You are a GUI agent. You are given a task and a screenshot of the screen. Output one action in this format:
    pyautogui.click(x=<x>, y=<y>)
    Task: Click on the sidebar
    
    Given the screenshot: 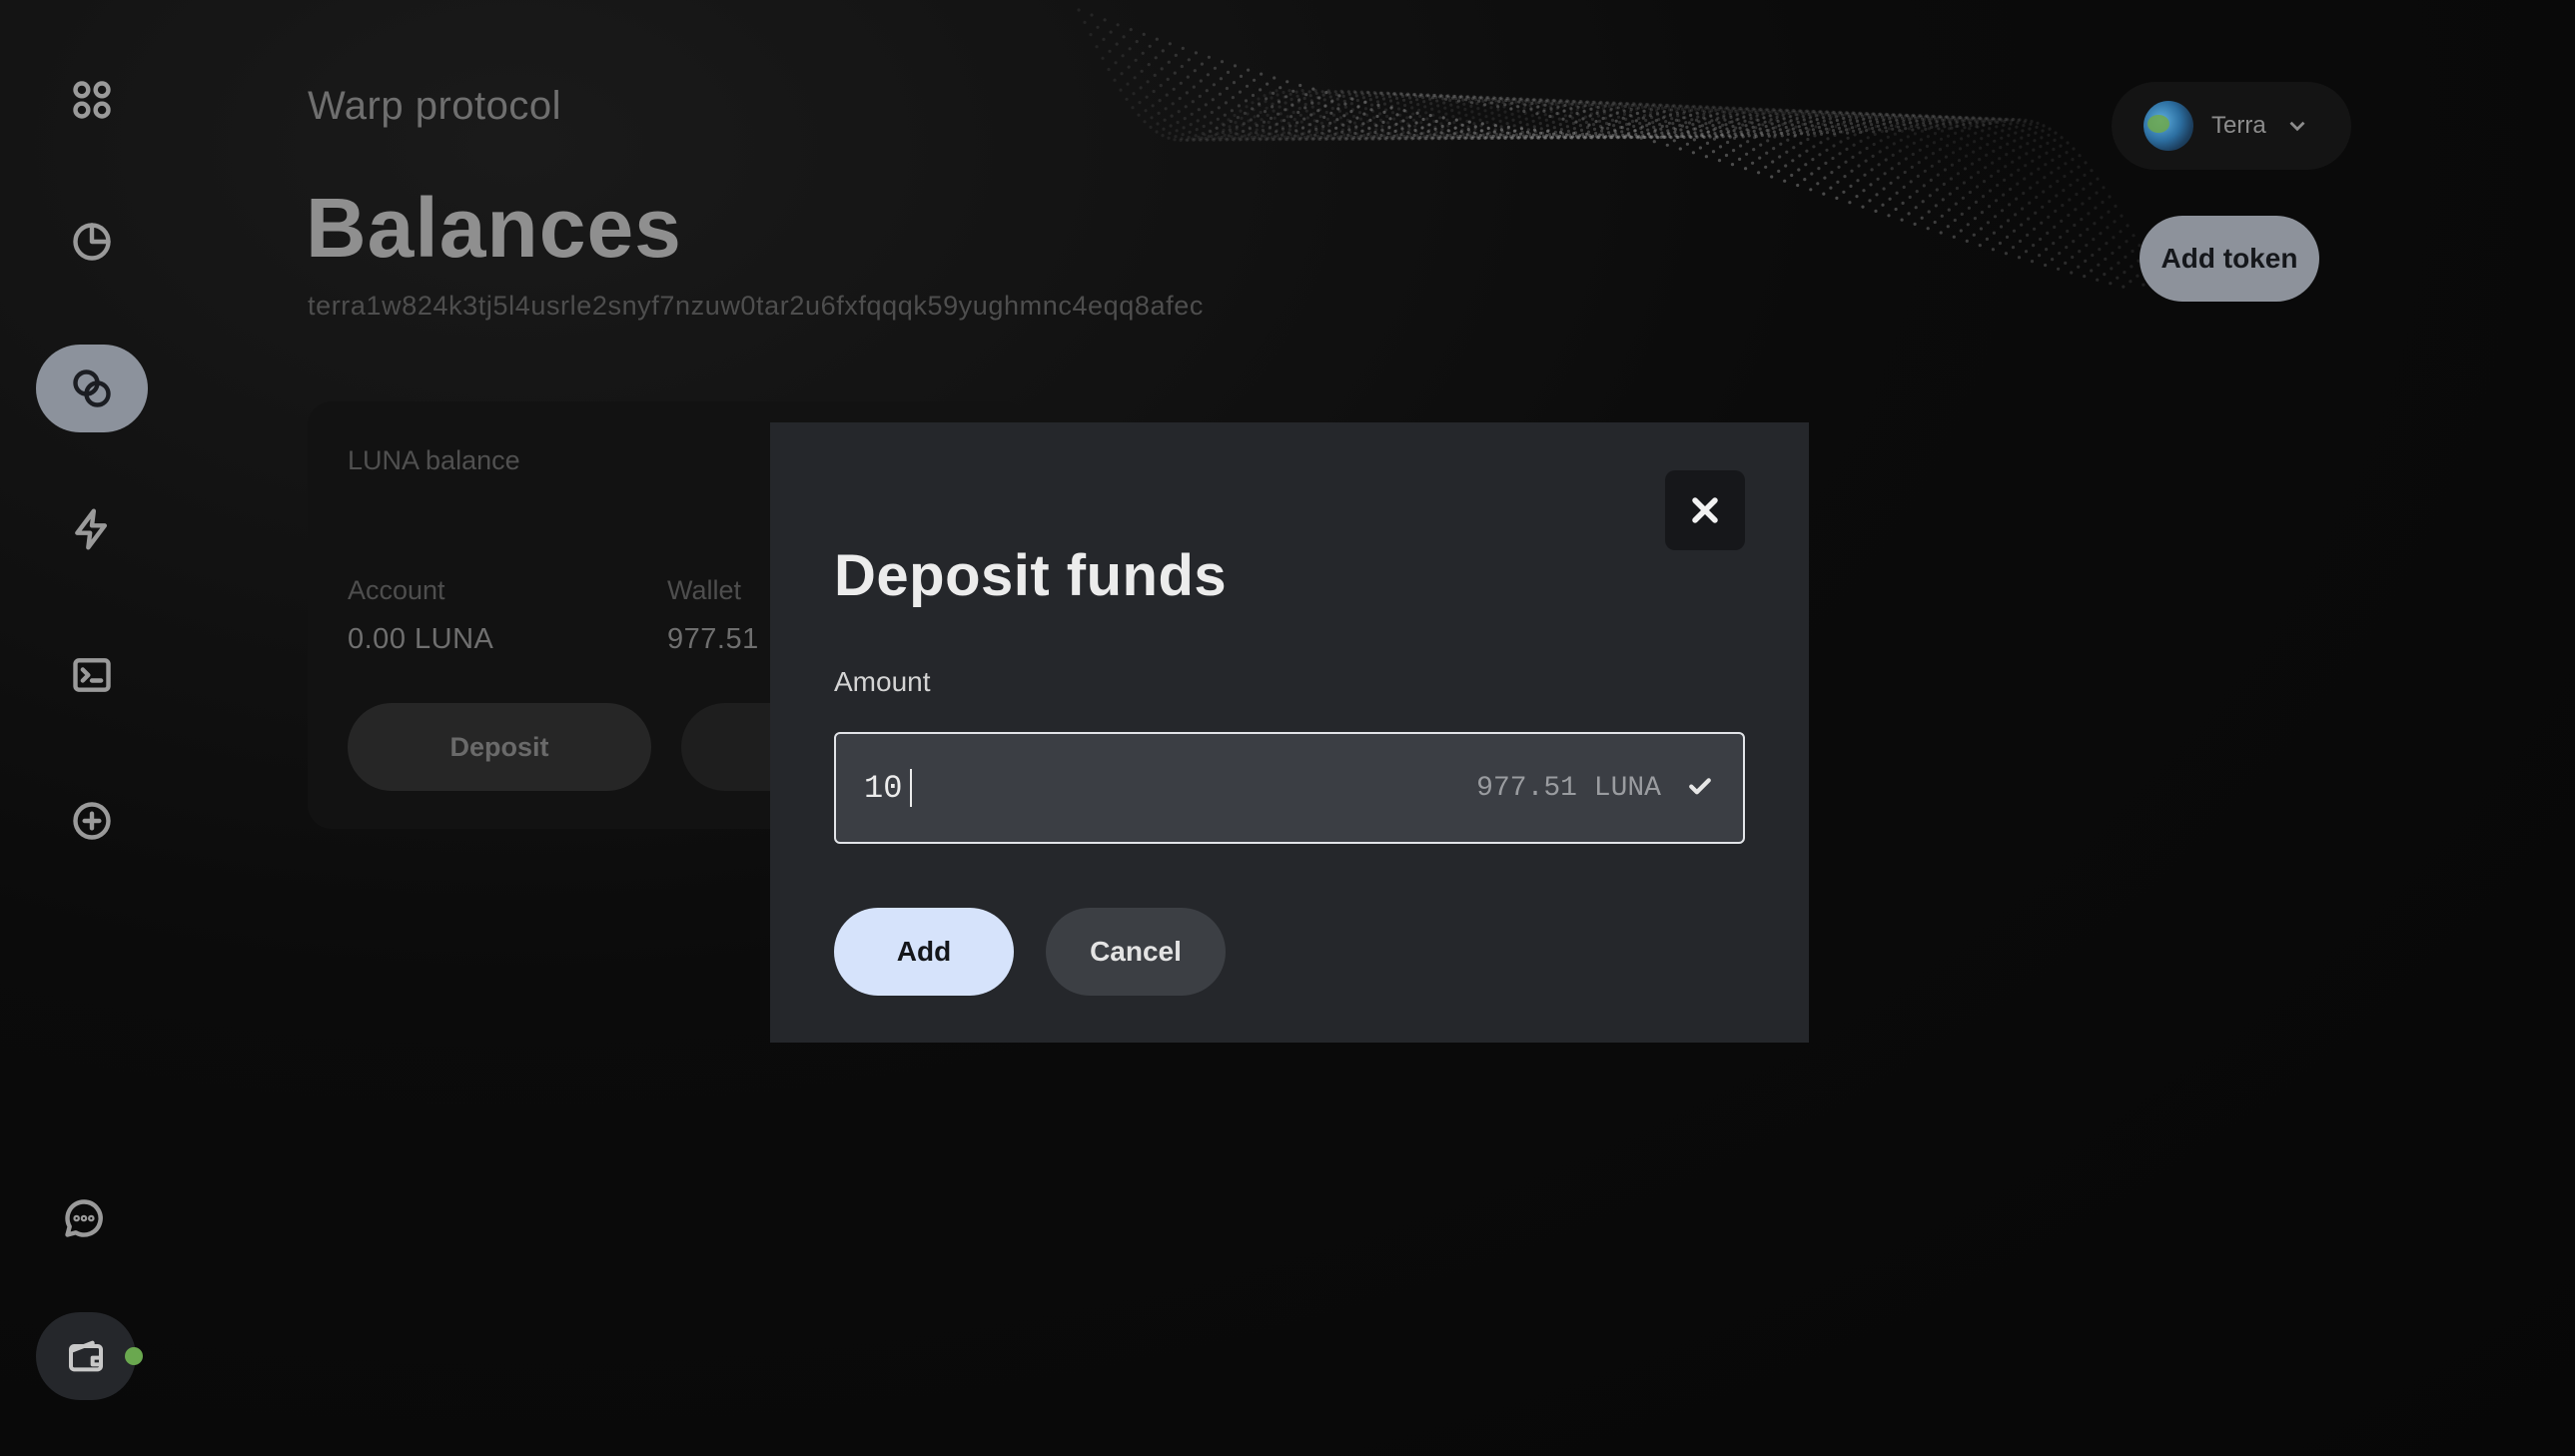 What is the action you would take?
    pyautogui.click(x=95, y=728)
    